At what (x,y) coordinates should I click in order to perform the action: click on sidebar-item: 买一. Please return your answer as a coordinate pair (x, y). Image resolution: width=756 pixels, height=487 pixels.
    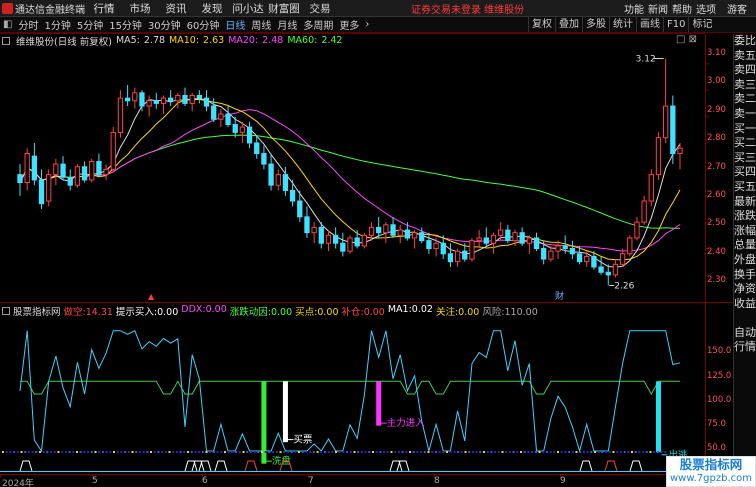
    Looking at the image, I should click on (745, 129).